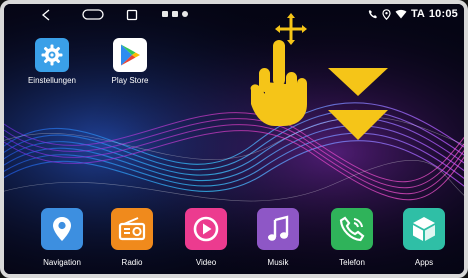 The height and width of the screenshot is (278, 468). What do you see at coordinates (278, 83) in the screenshot?
I see `pointing-hand-icon` at bounding box center [278, 83].